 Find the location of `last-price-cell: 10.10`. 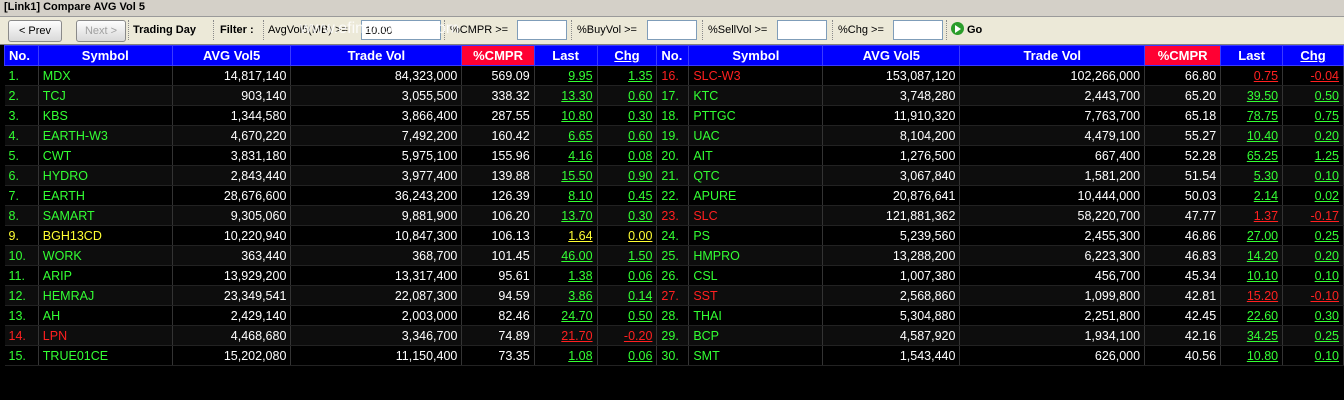

last-price-cell: 10.10 is located at coordinates (1252, 275).